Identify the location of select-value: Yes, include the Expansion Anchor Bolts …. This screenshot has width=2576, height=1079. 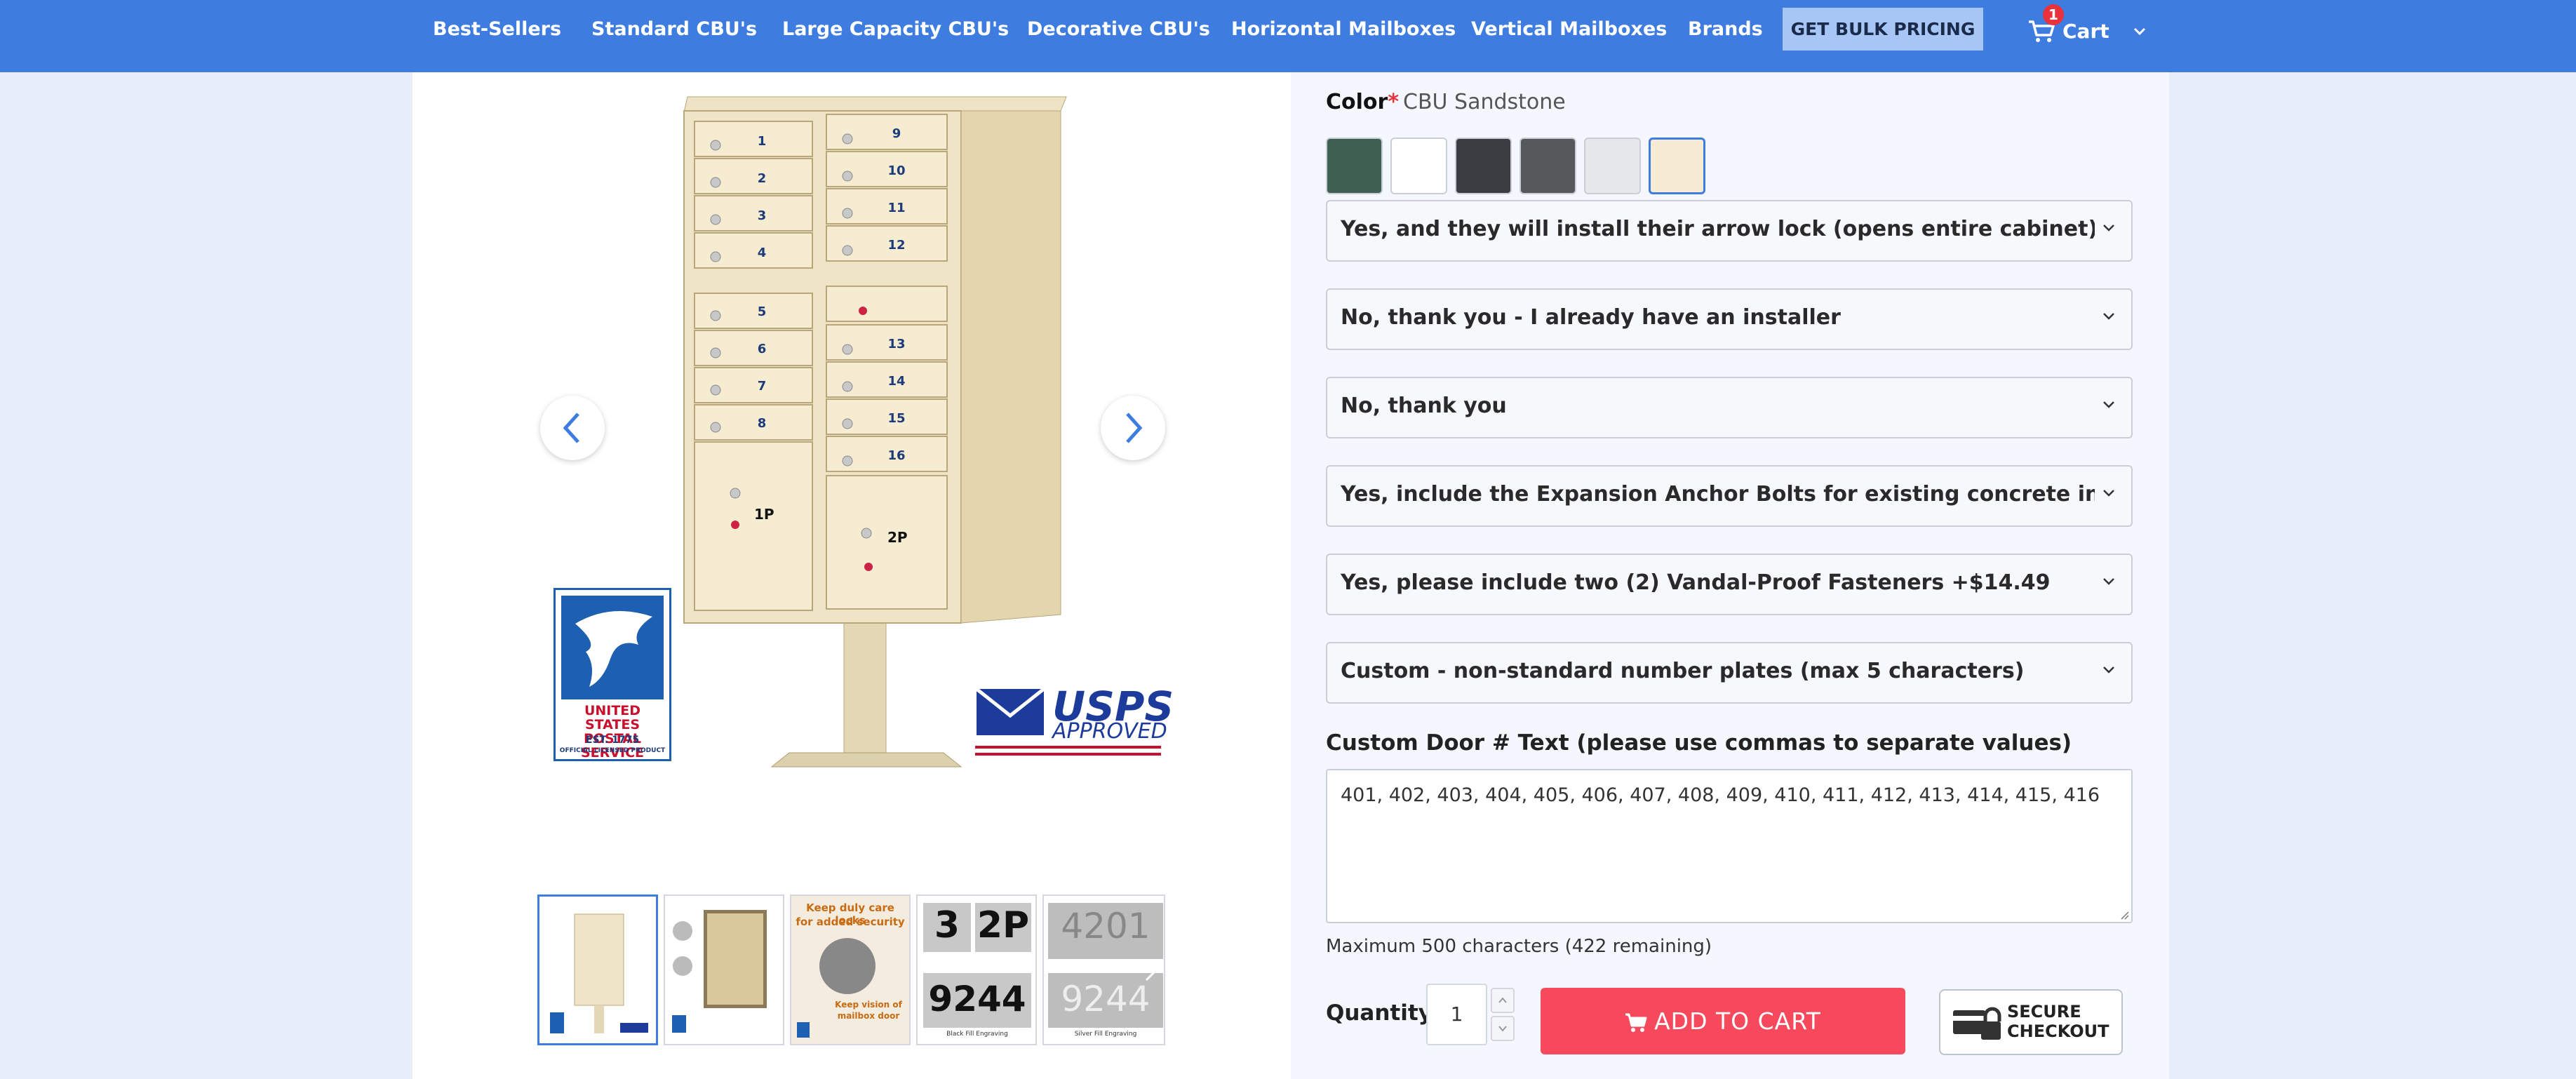
(1718, 494).